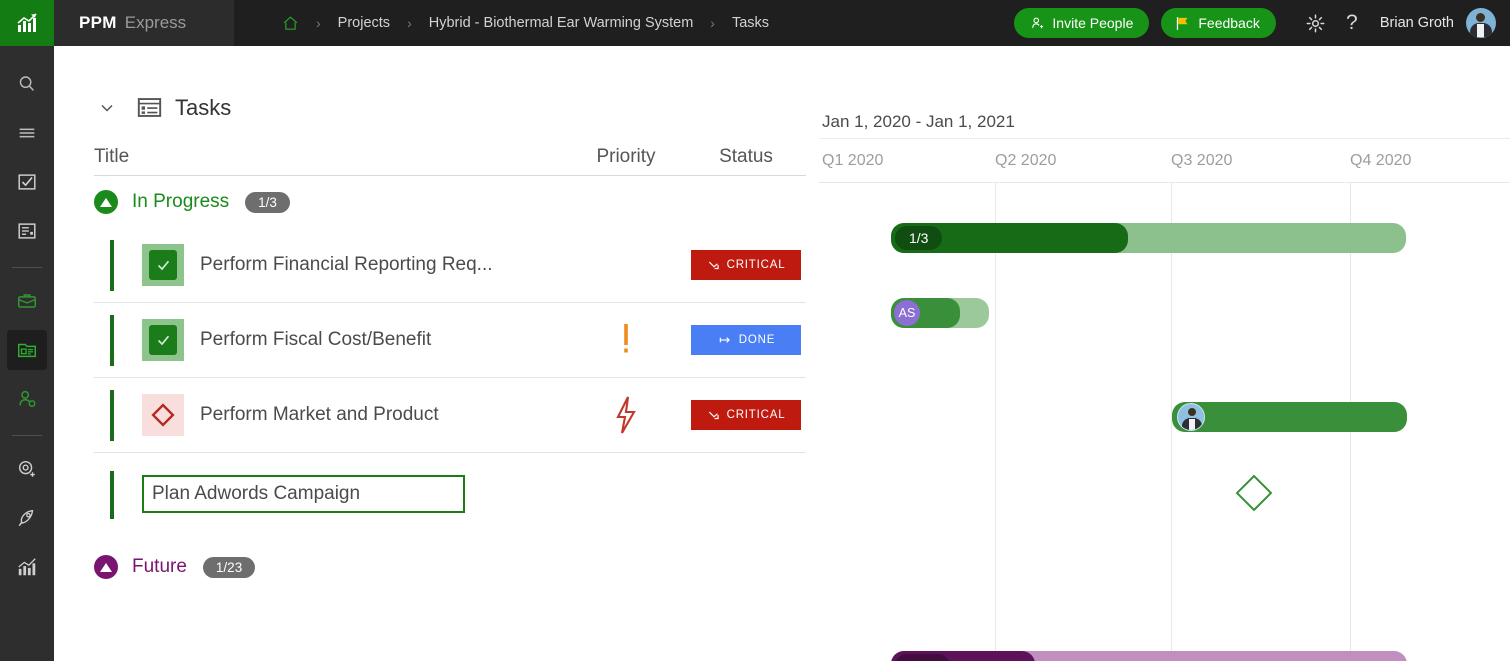 Image resolution: width=1510 pixels, height=661 pixels. I want to click on gantt-bar-label: 1/23, so click(923, 657).